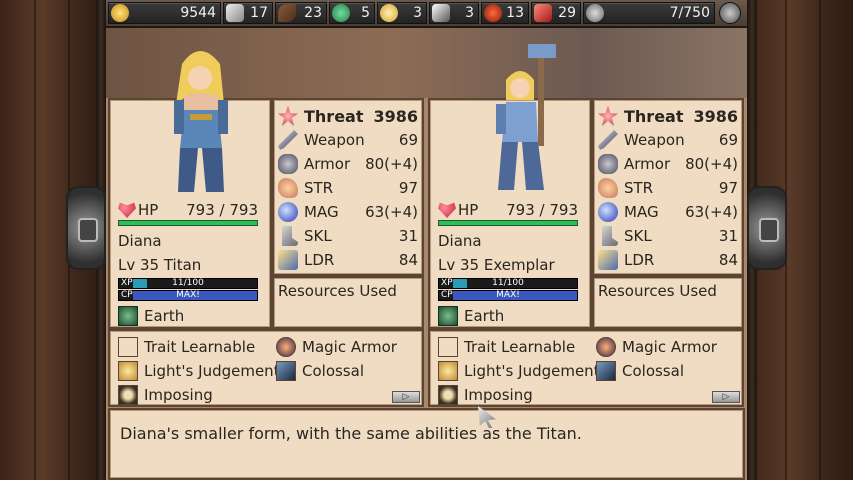 This screenshot has height=480, width=853. I want to click on left-ornament-icon, so click(86, 228).